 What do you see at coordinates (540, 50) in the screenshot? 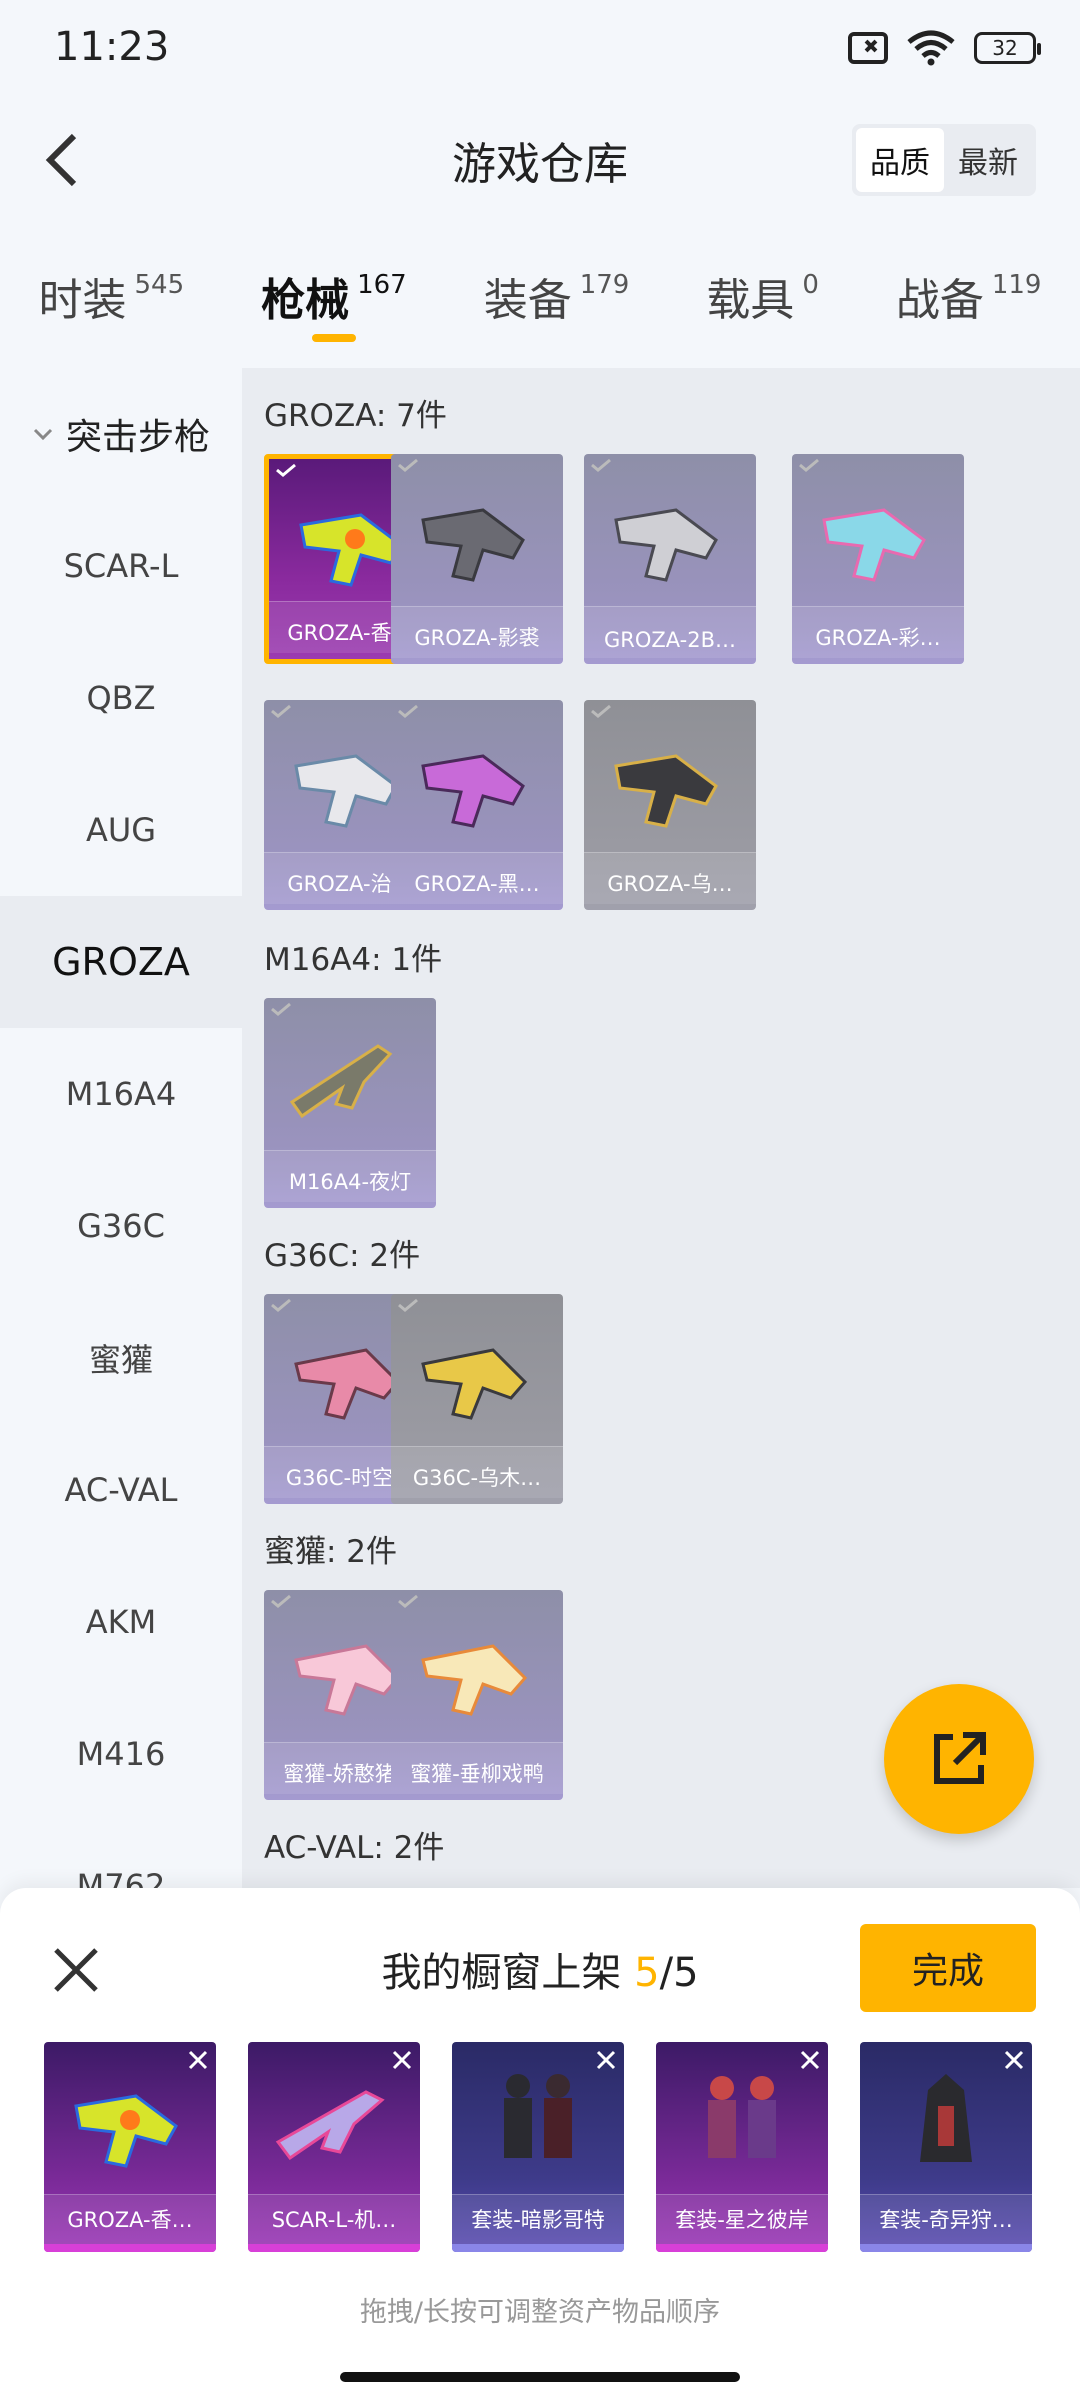
I see `status-bar: 11:23 32` at bounding box center [540, 50].